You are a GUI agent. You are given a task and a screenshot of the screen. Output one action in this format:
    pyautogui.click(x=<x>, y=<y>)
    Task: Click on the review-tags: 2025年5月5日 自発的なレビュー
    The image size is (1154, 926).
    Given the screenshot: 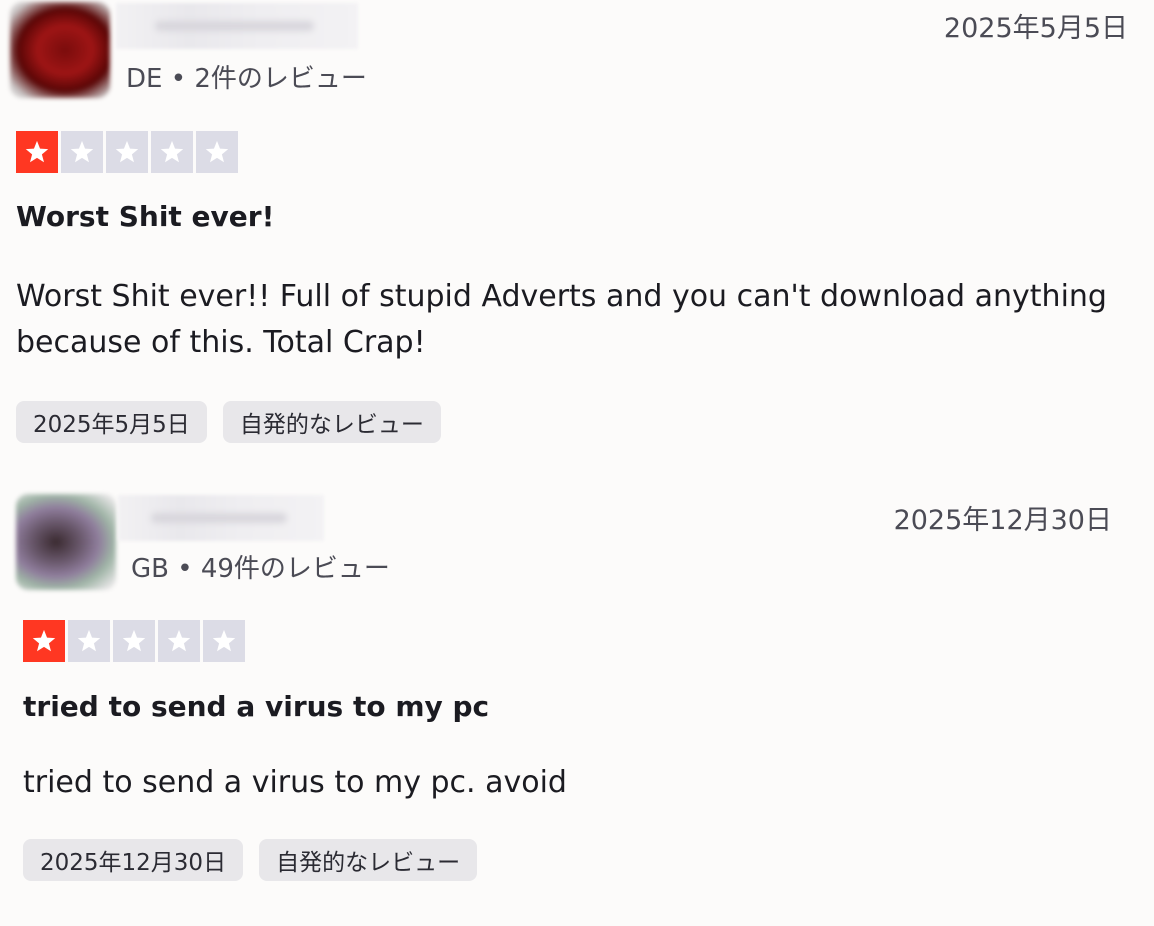 What is the action you would take?
    pyautogui.click(x=228, y=422)
    